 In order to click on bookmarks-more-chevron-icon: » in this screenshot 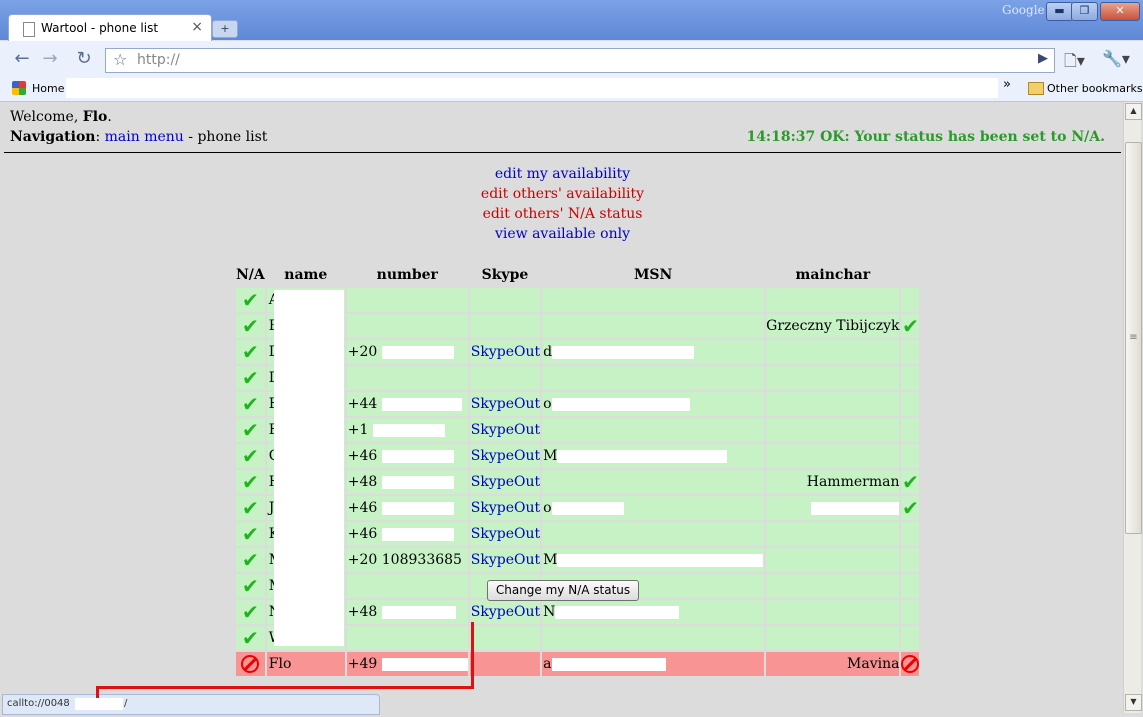, I will do `click(1007, 84)`.